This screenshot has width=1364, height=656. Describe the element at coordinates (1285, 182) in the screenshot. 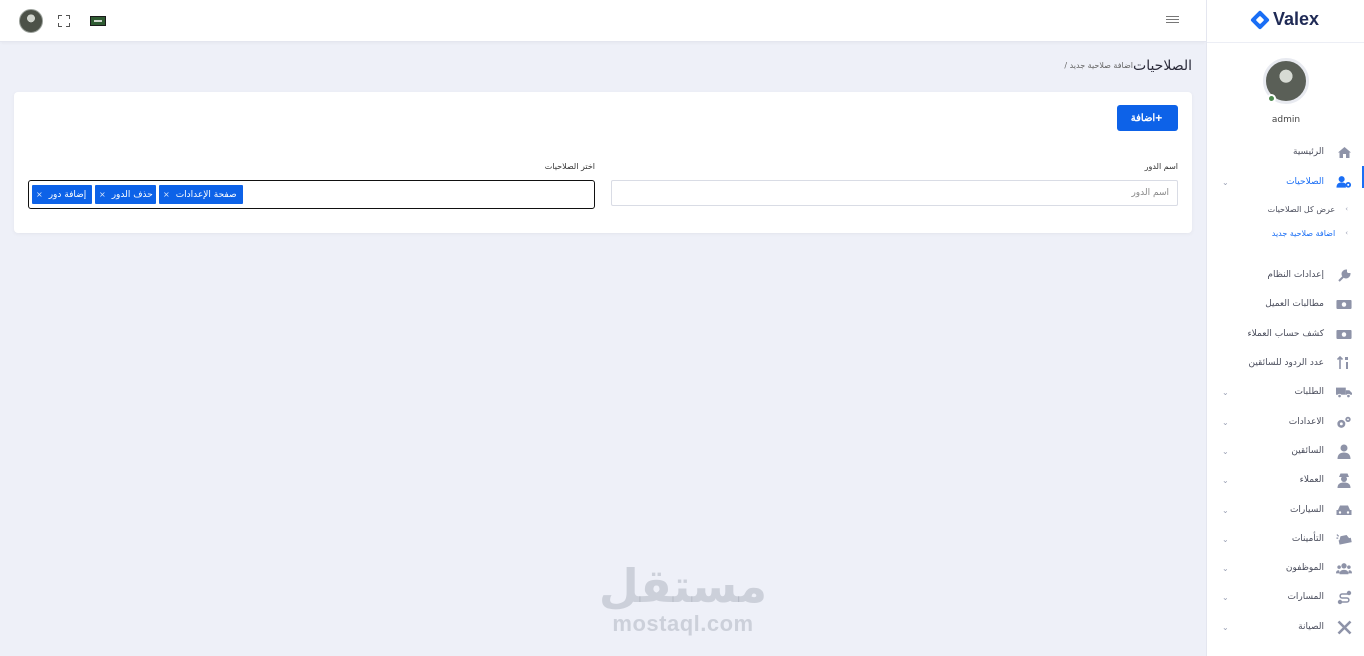

I see `sidebar-item-permissions: ⌄ الصلاحيات` at that location.